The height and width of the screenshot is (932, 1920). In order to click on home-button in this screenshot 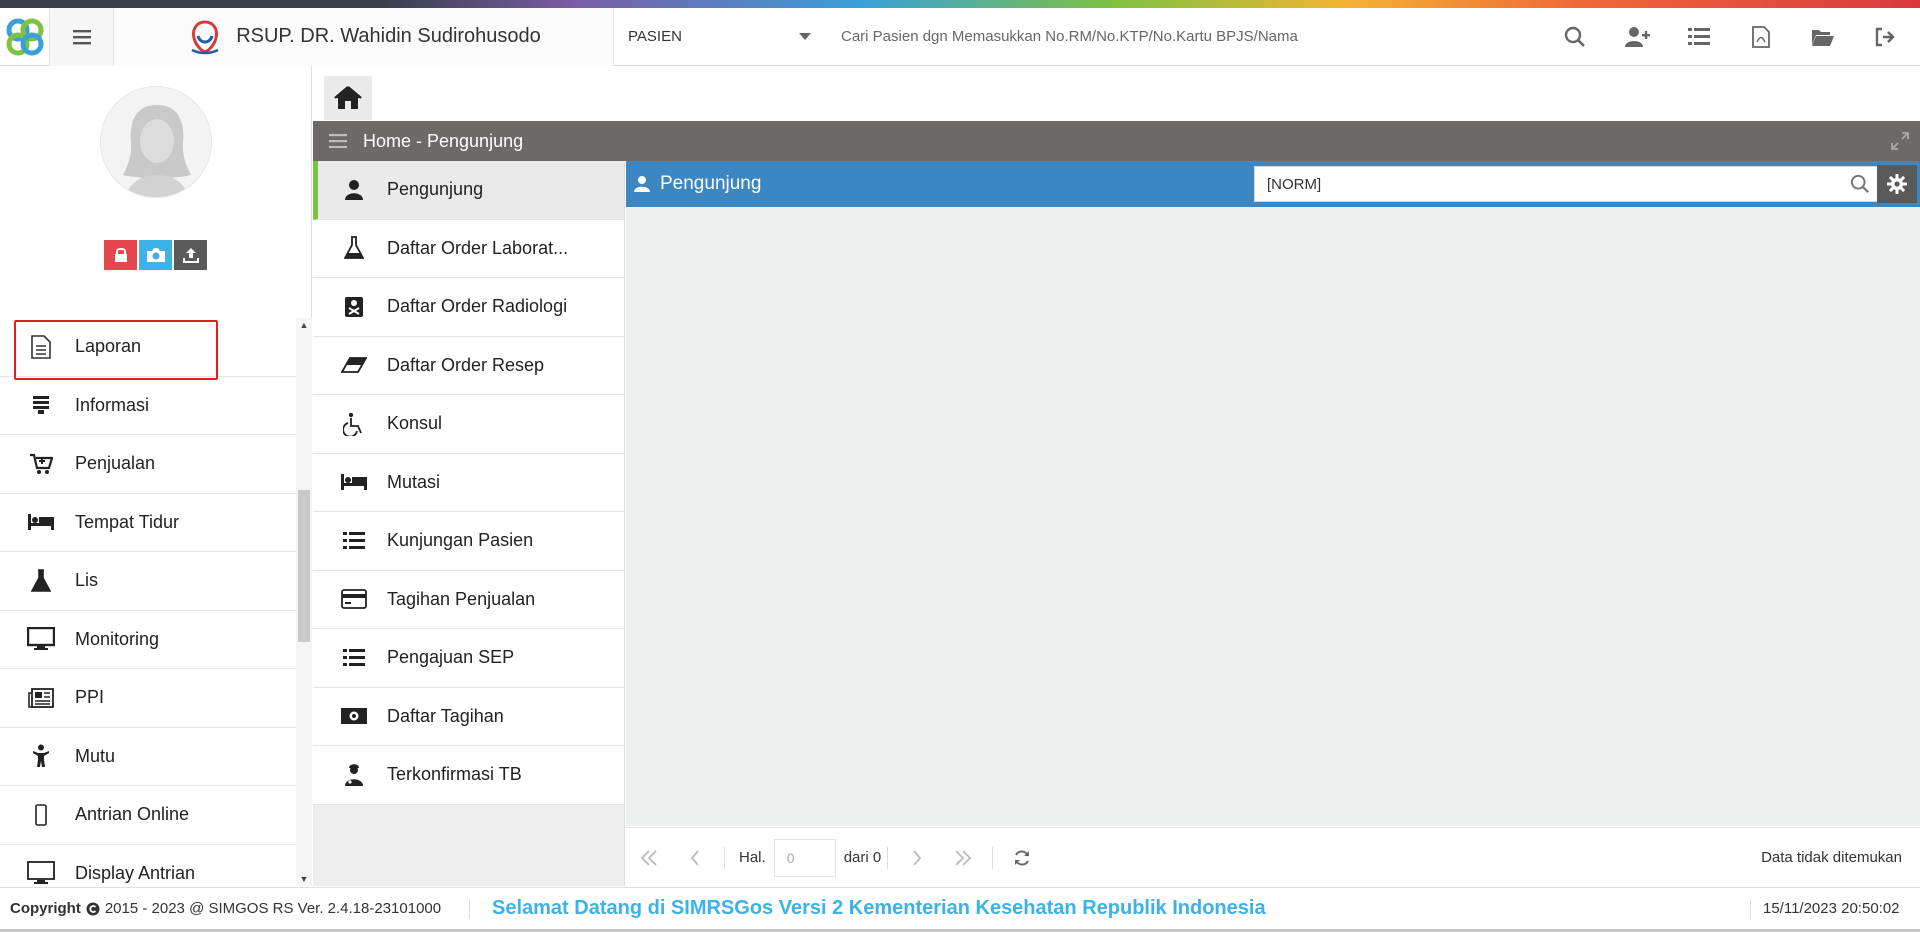, I will do `click(348, 98)`.